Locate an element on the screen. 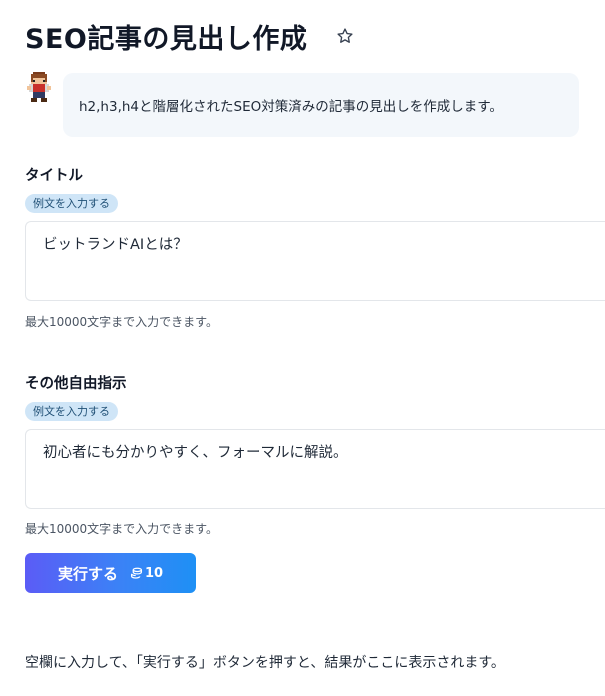 The height and width of the screenshot is (696, 605). instructions-input: 初心者にも分かりやすく、フォーマルに解説。 is located at coordinates (315, 469).